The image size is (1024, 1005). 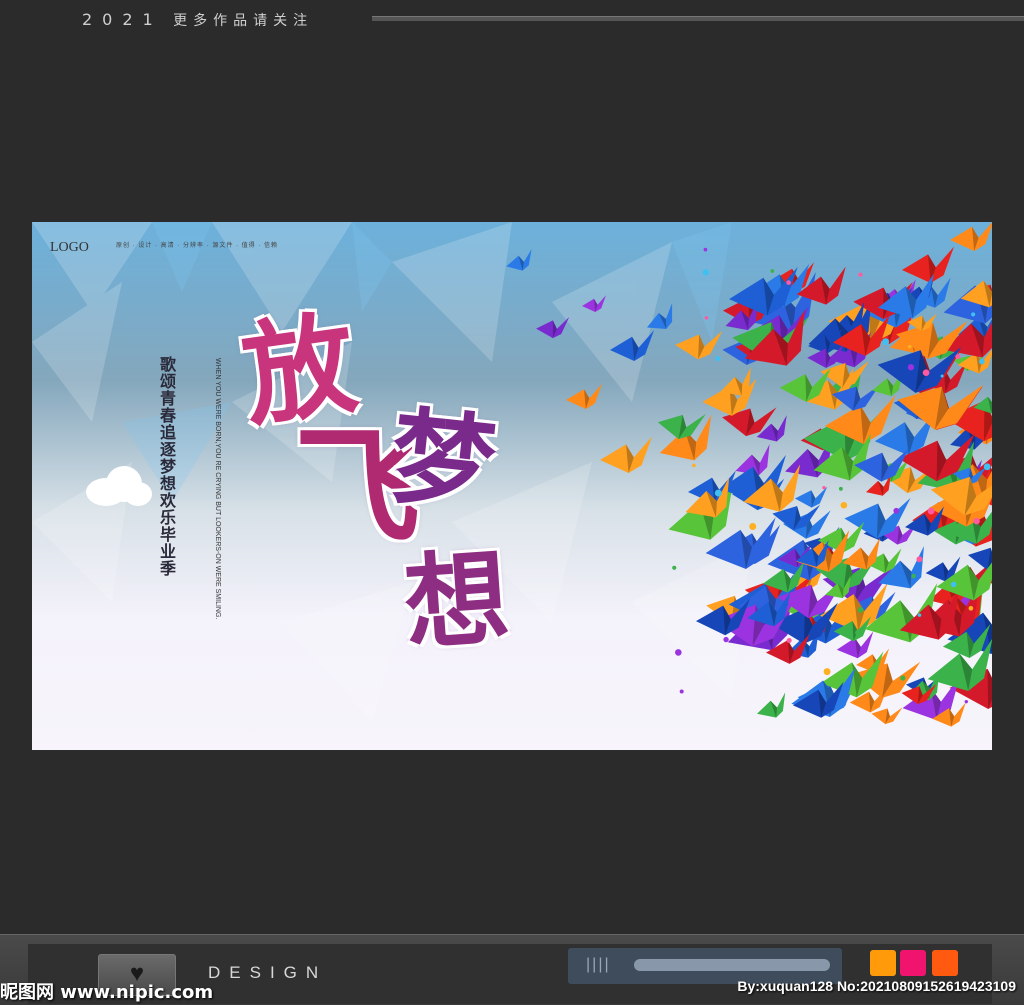 I want to click on slider-ticks: ||||, so click(x=598, y=964).